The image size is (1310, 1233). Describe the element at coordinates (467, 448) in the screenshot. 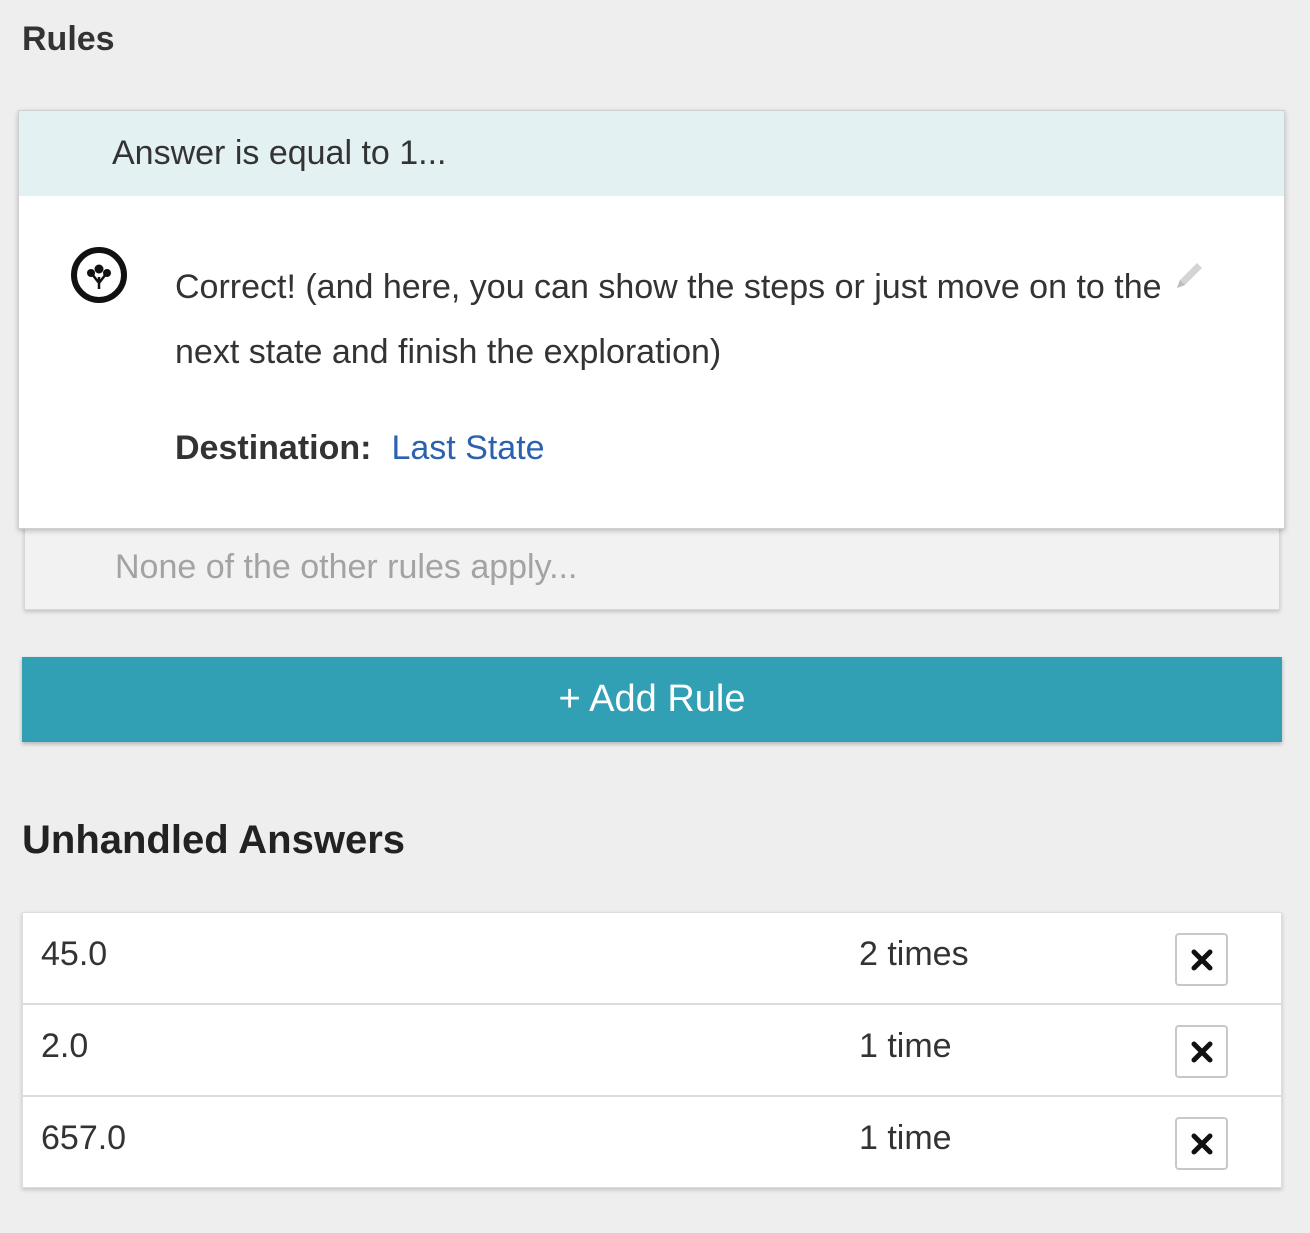

I see `destination-link: Last State` at that location.